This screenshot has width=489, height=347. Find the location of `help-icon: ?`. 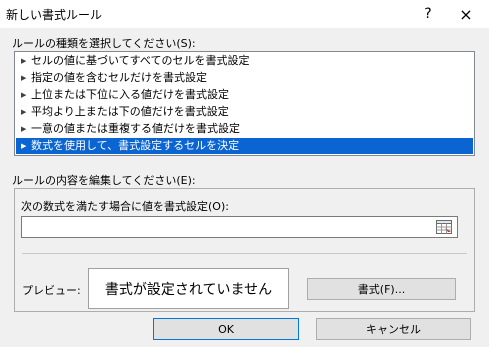

help-icon: ? is located at coordinates (428, 14).